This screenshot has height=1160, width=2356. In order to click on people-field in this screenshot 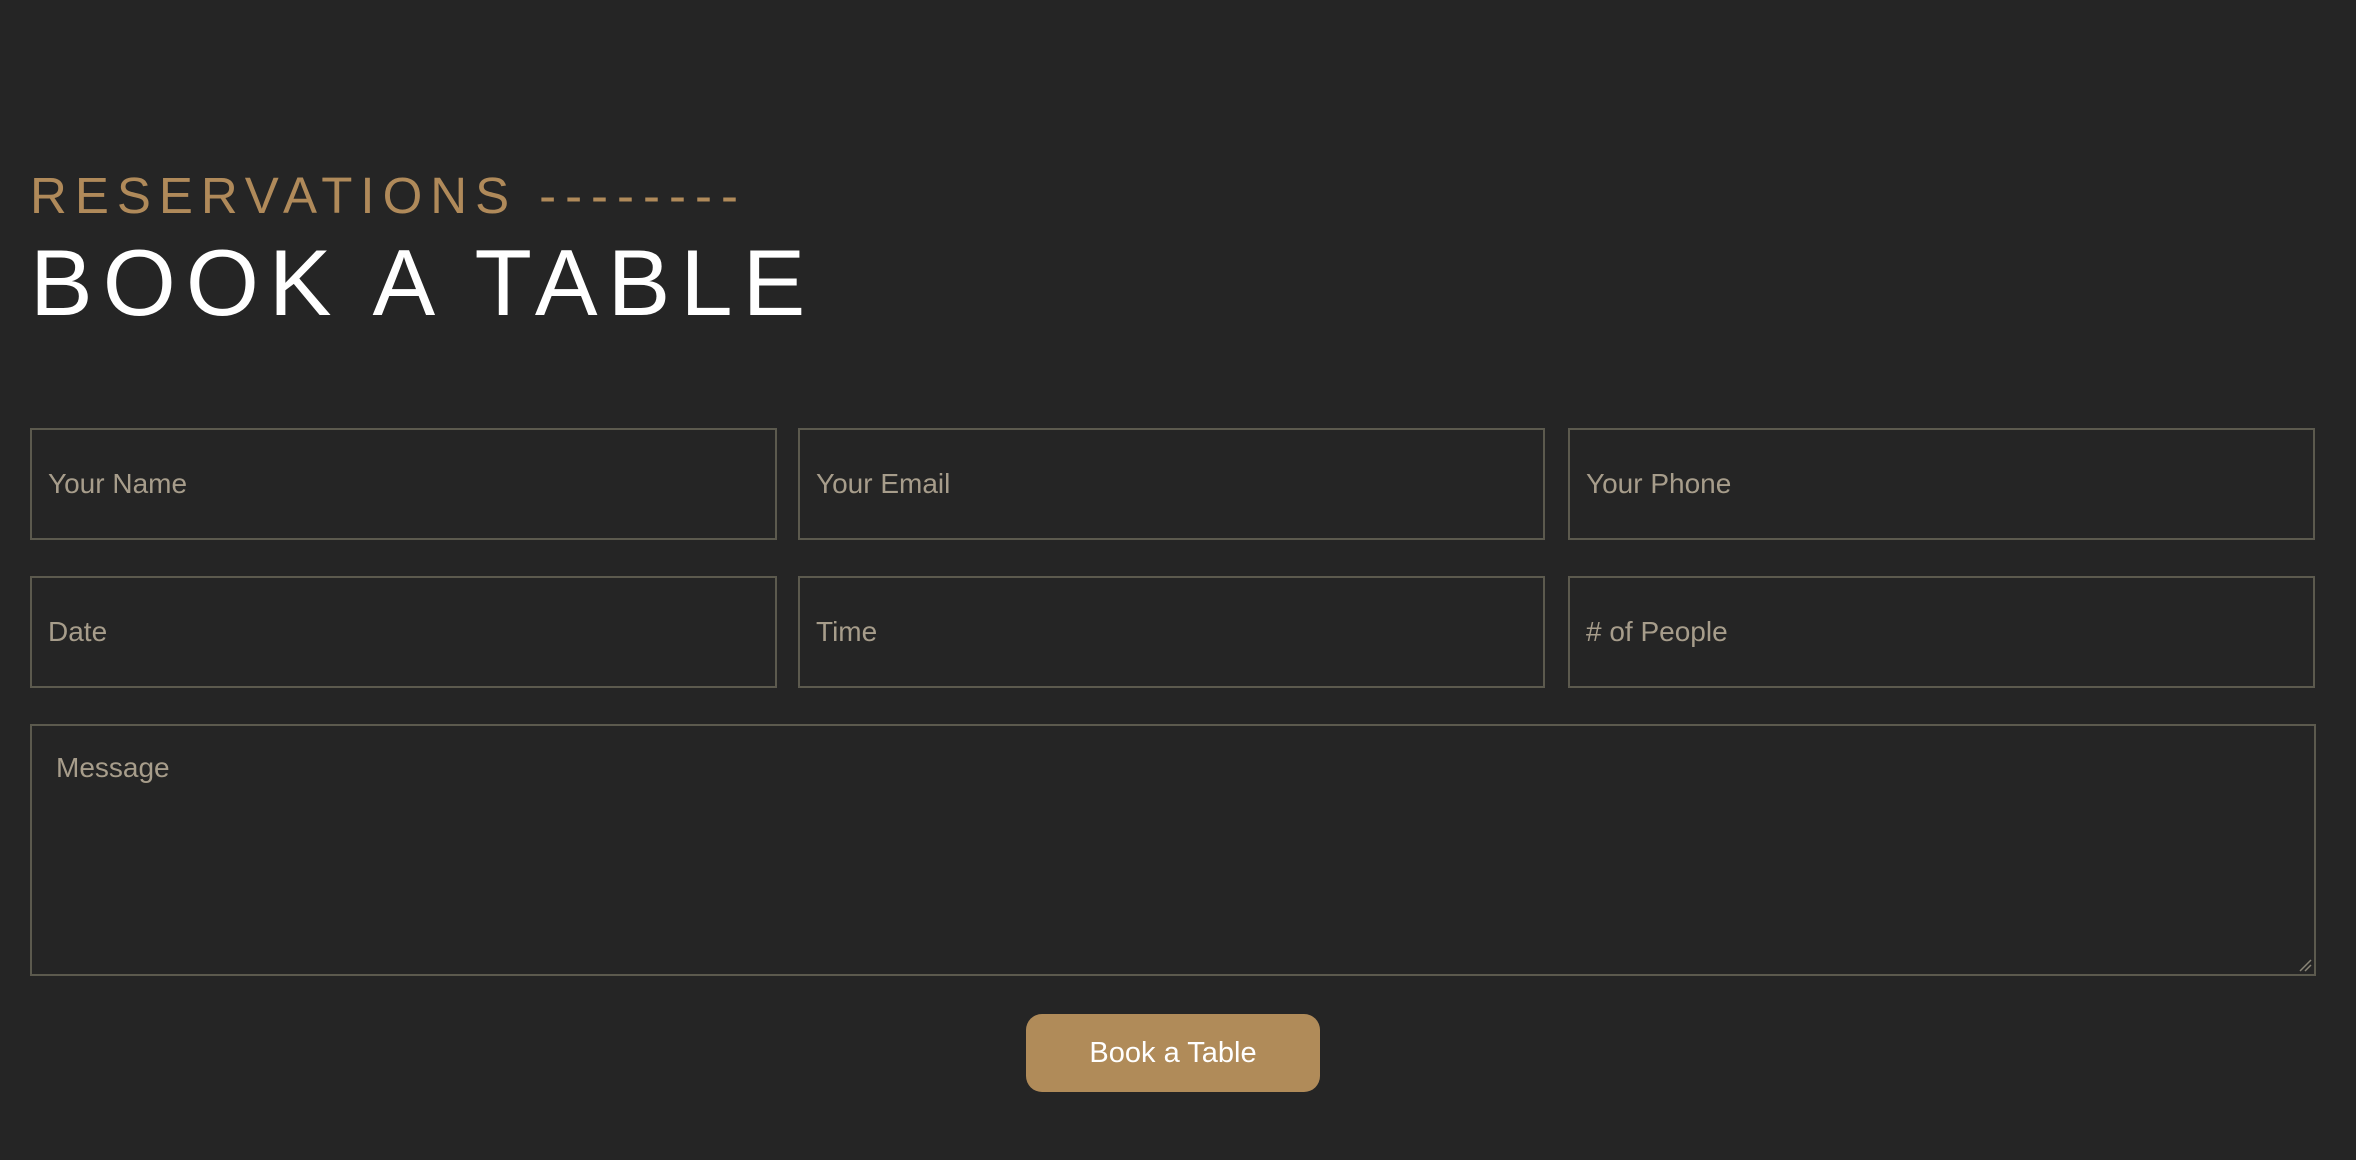, I will do `click(1941, 632)`.